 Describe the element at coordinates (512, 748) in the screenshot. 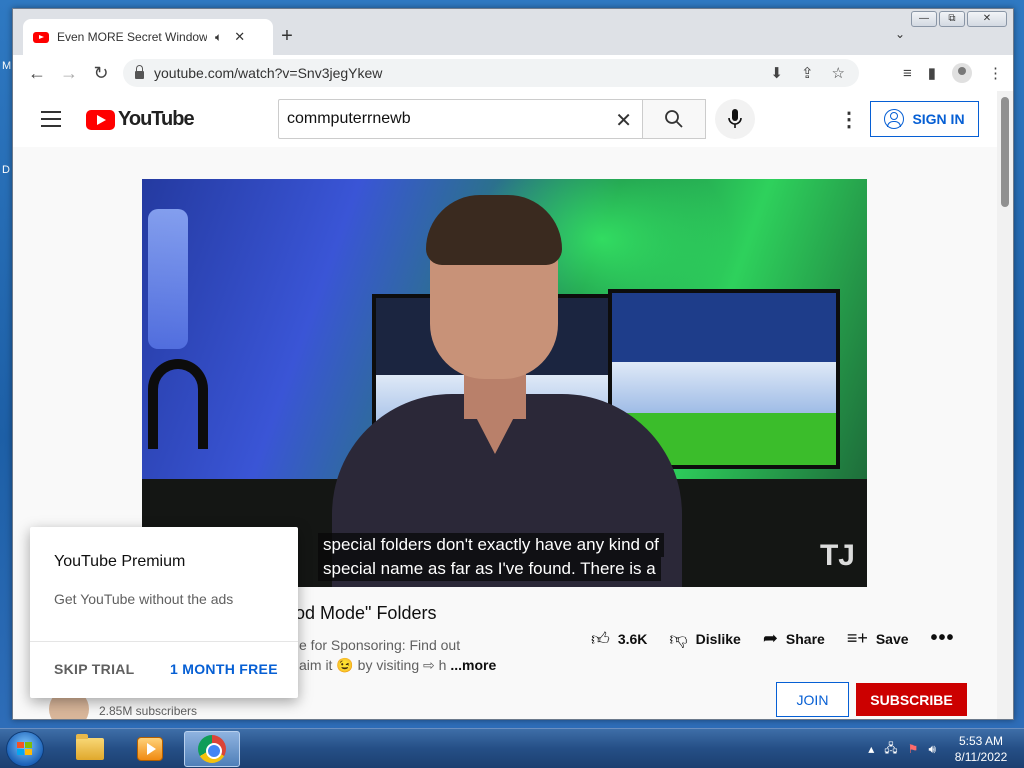

I see `taskbar: ▴ 🖧︎ ⚑ 🔊︎ 5:53 AM 8/11/2022` at that location.